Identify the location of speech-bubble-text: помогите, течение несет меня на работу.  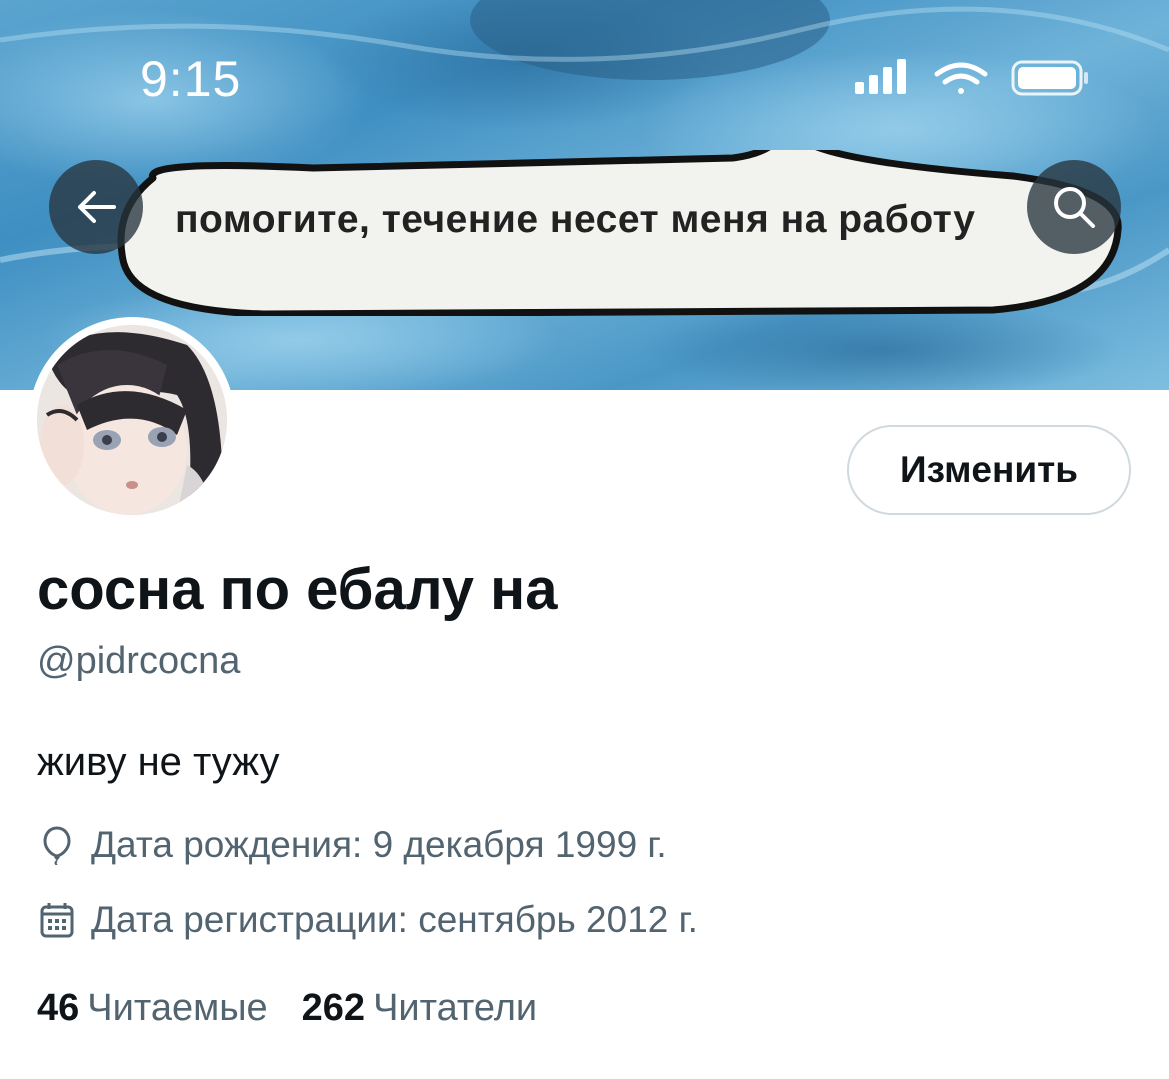
(575, 219).